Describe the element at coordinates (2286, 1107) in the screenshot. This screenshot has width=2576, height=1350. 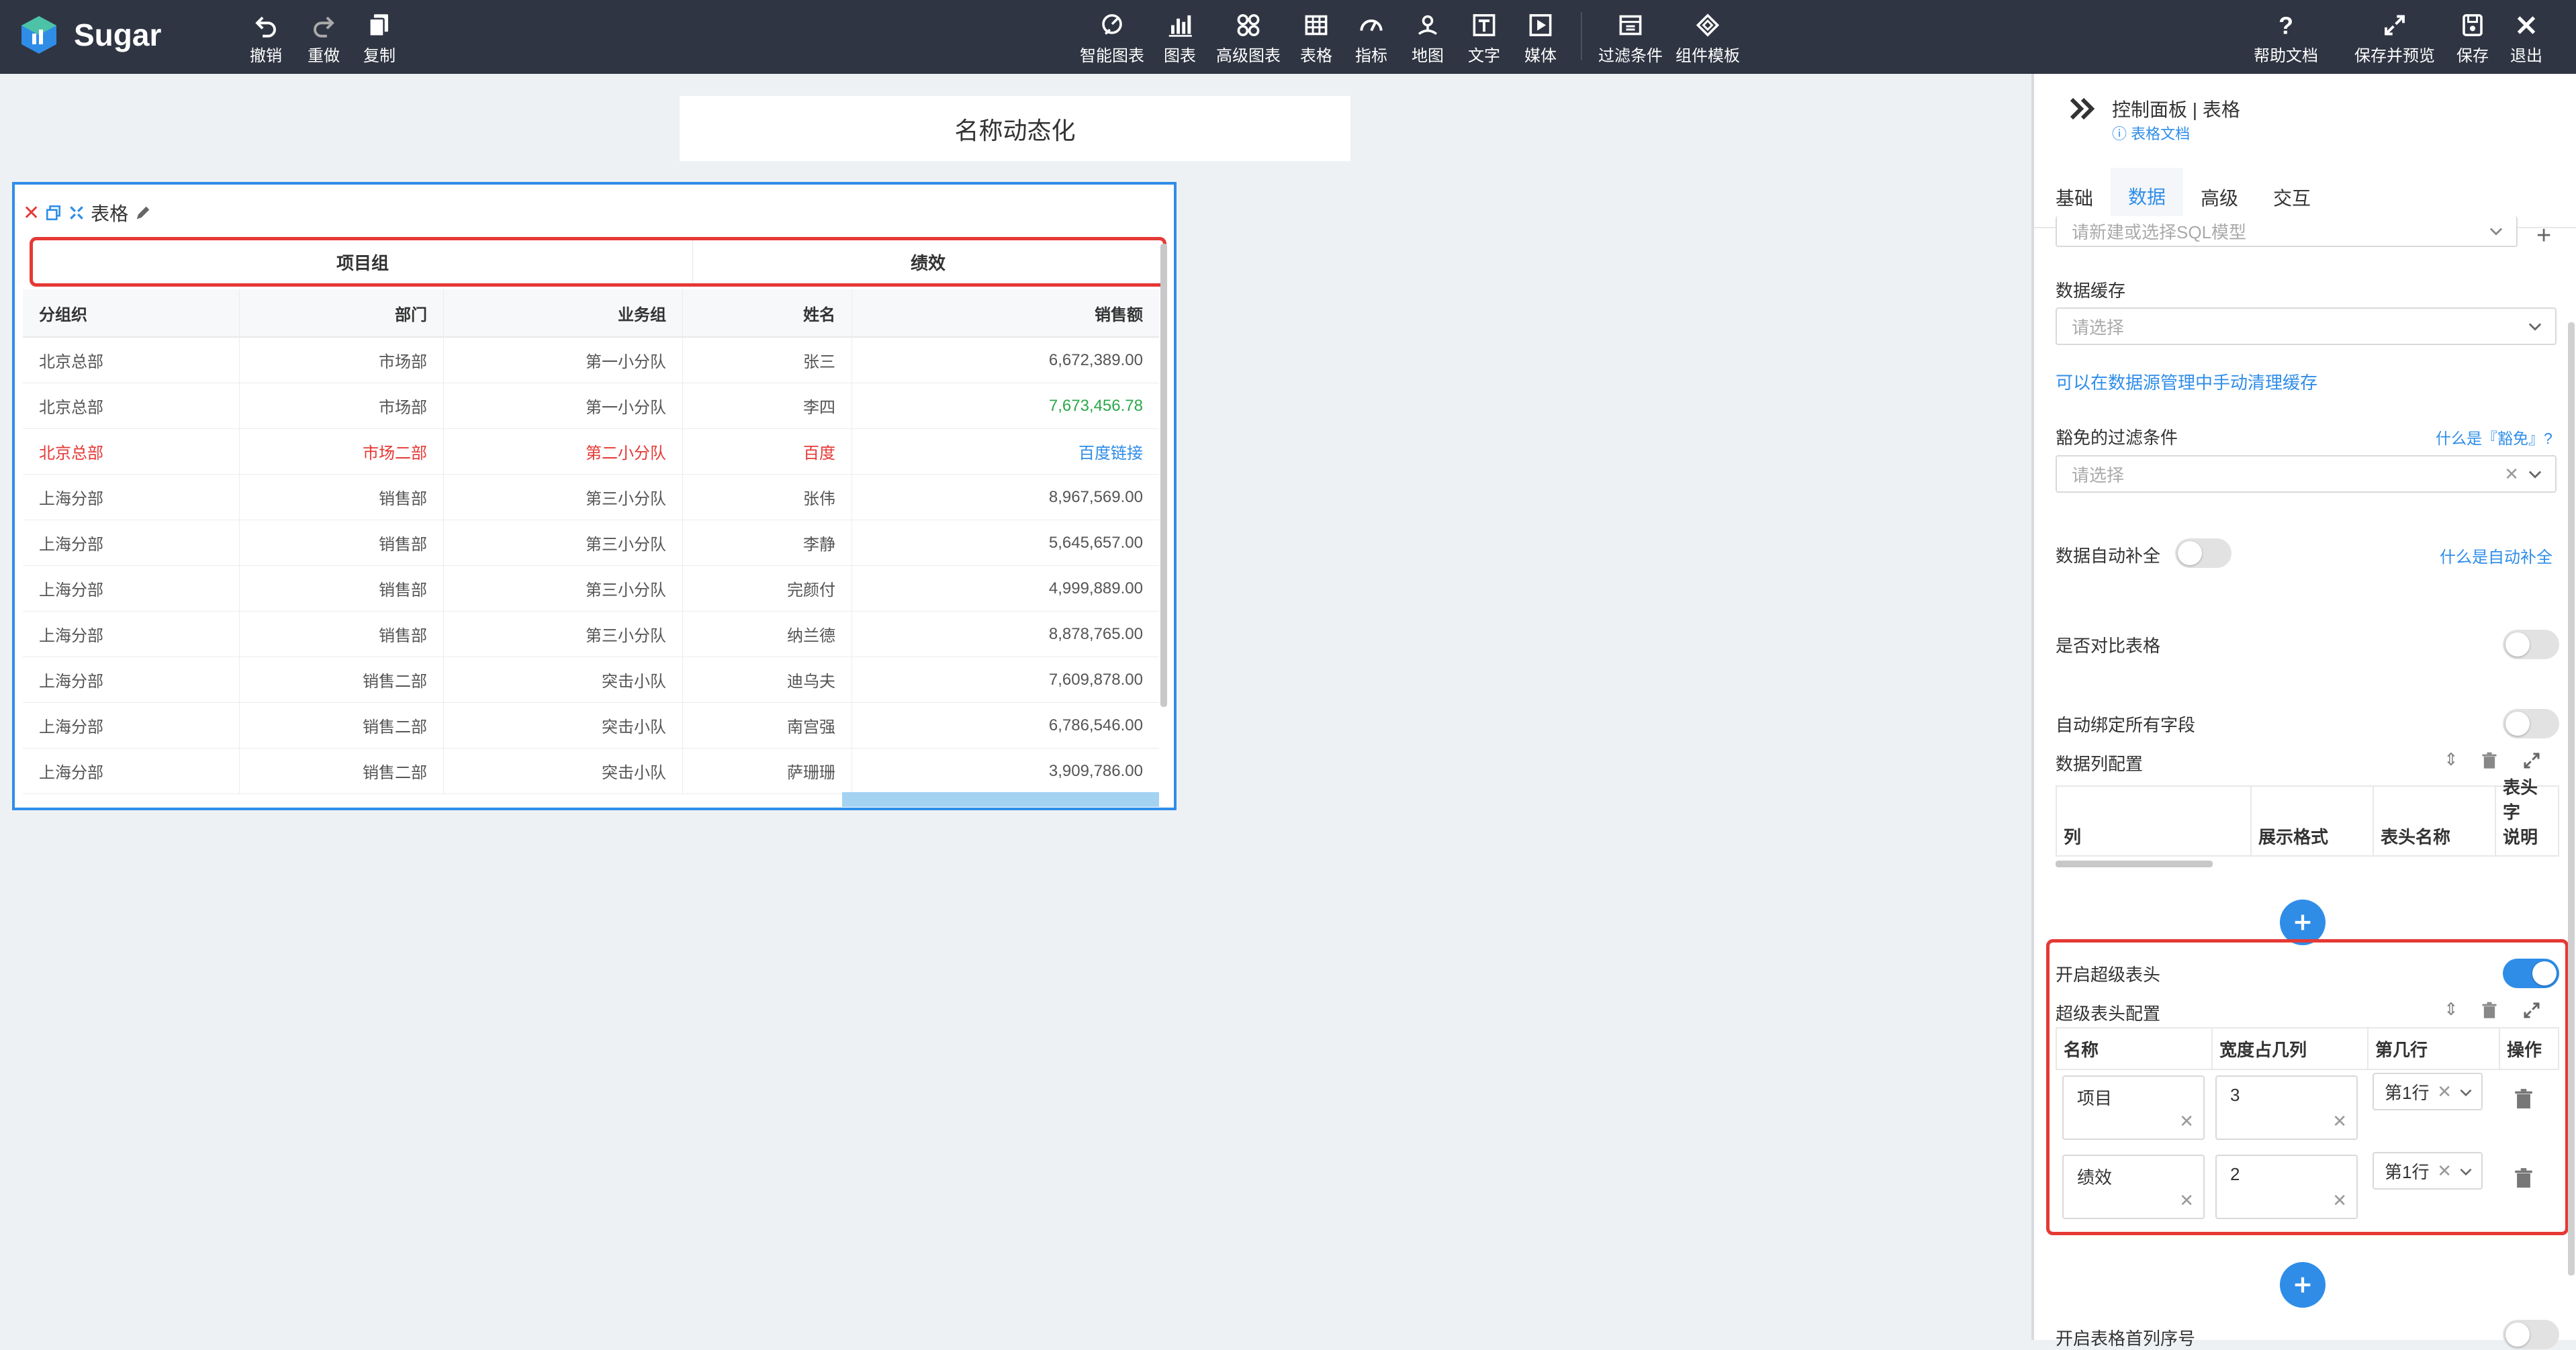
I see `super-header-width-input: 3 ✕` at that location.